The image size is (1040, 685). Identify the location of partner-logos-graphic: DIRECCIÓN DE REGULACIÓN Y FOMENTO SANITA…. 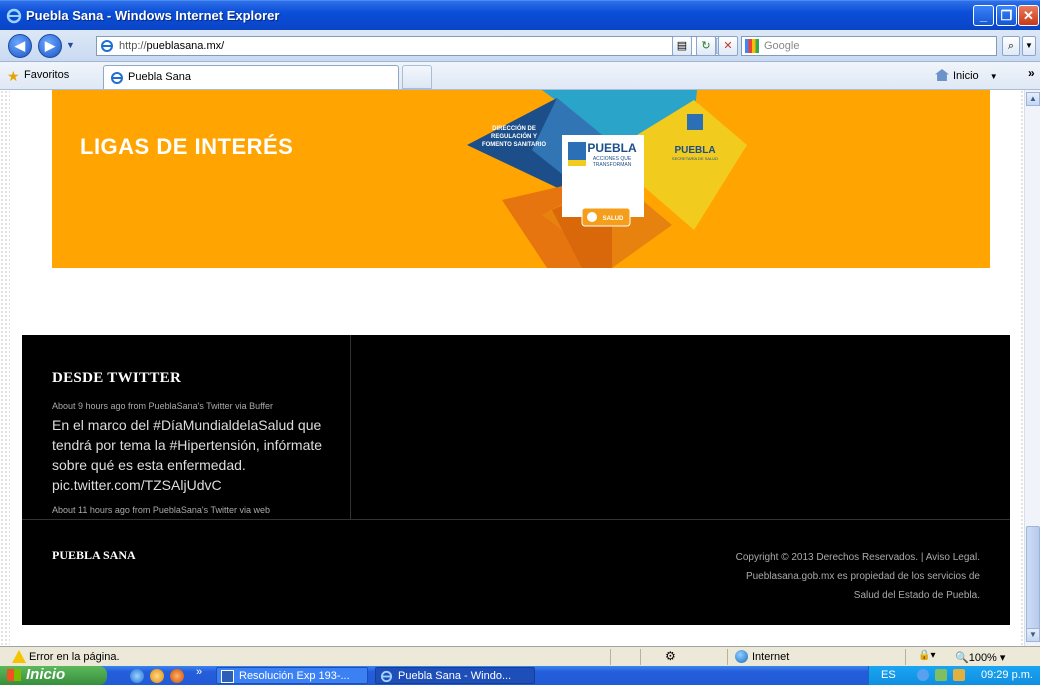
(607, 179).